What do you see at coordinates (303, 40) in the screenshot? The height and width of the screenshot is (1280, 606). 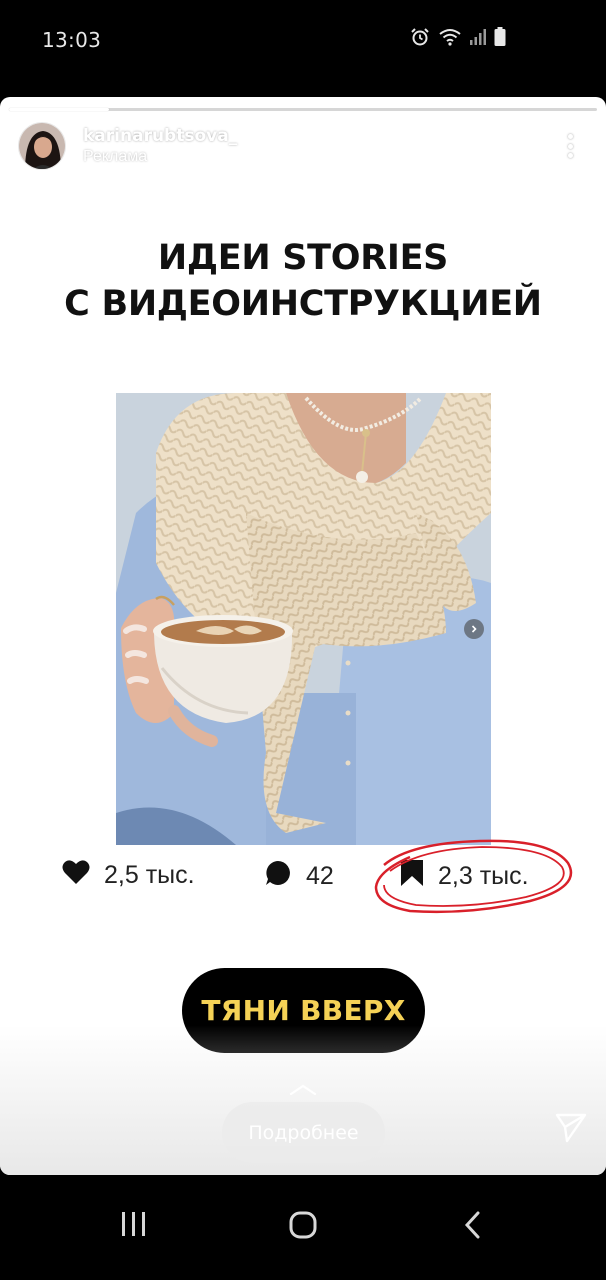 I see `status-bar: 13:03` at bounding box center [303, 40].